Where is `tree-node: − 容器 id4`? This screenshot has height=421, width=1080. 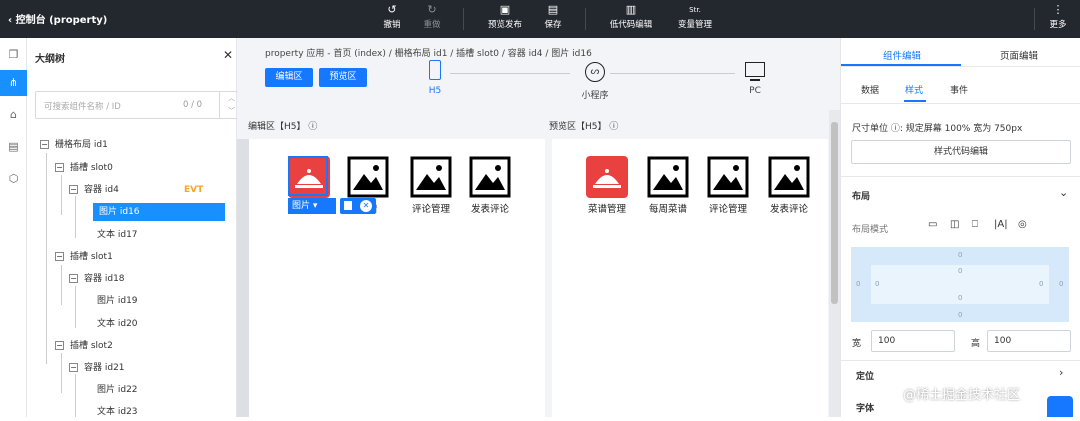
tree-node: − 容器 id4 is located at coordinates (94, 190).